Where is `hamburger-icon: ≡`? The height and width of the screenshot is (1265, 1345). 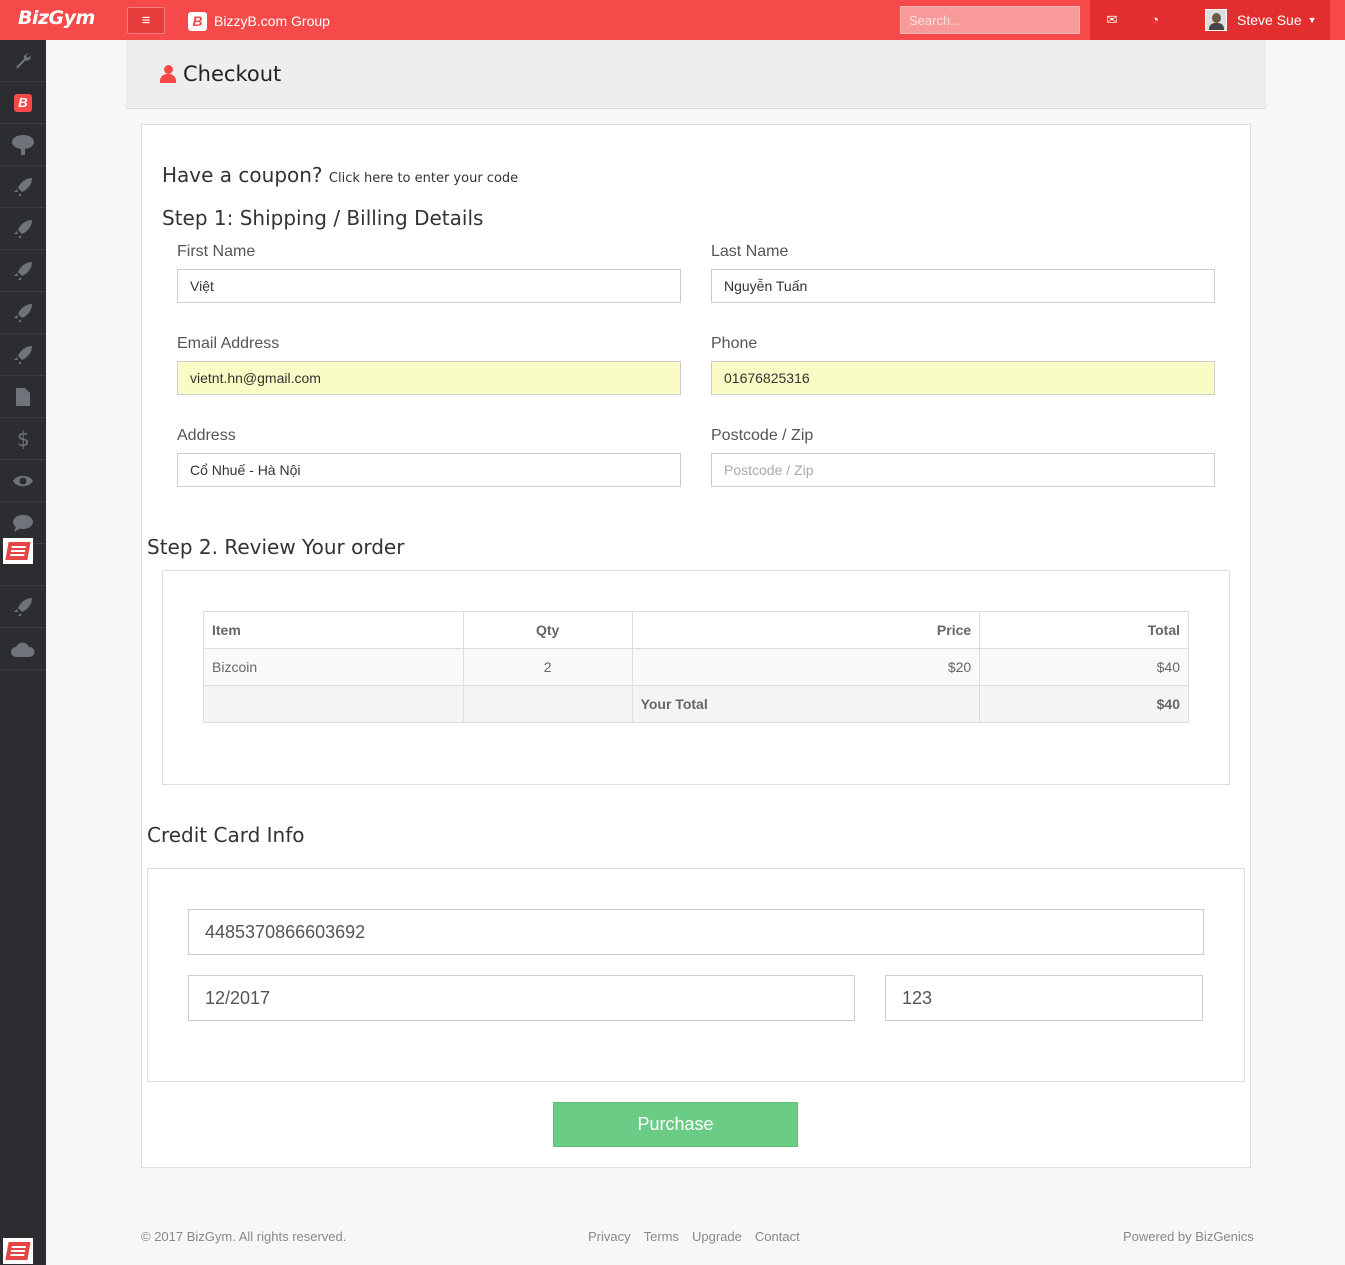
hamburger-icon: ≡ is located at coordinates (146, 20).